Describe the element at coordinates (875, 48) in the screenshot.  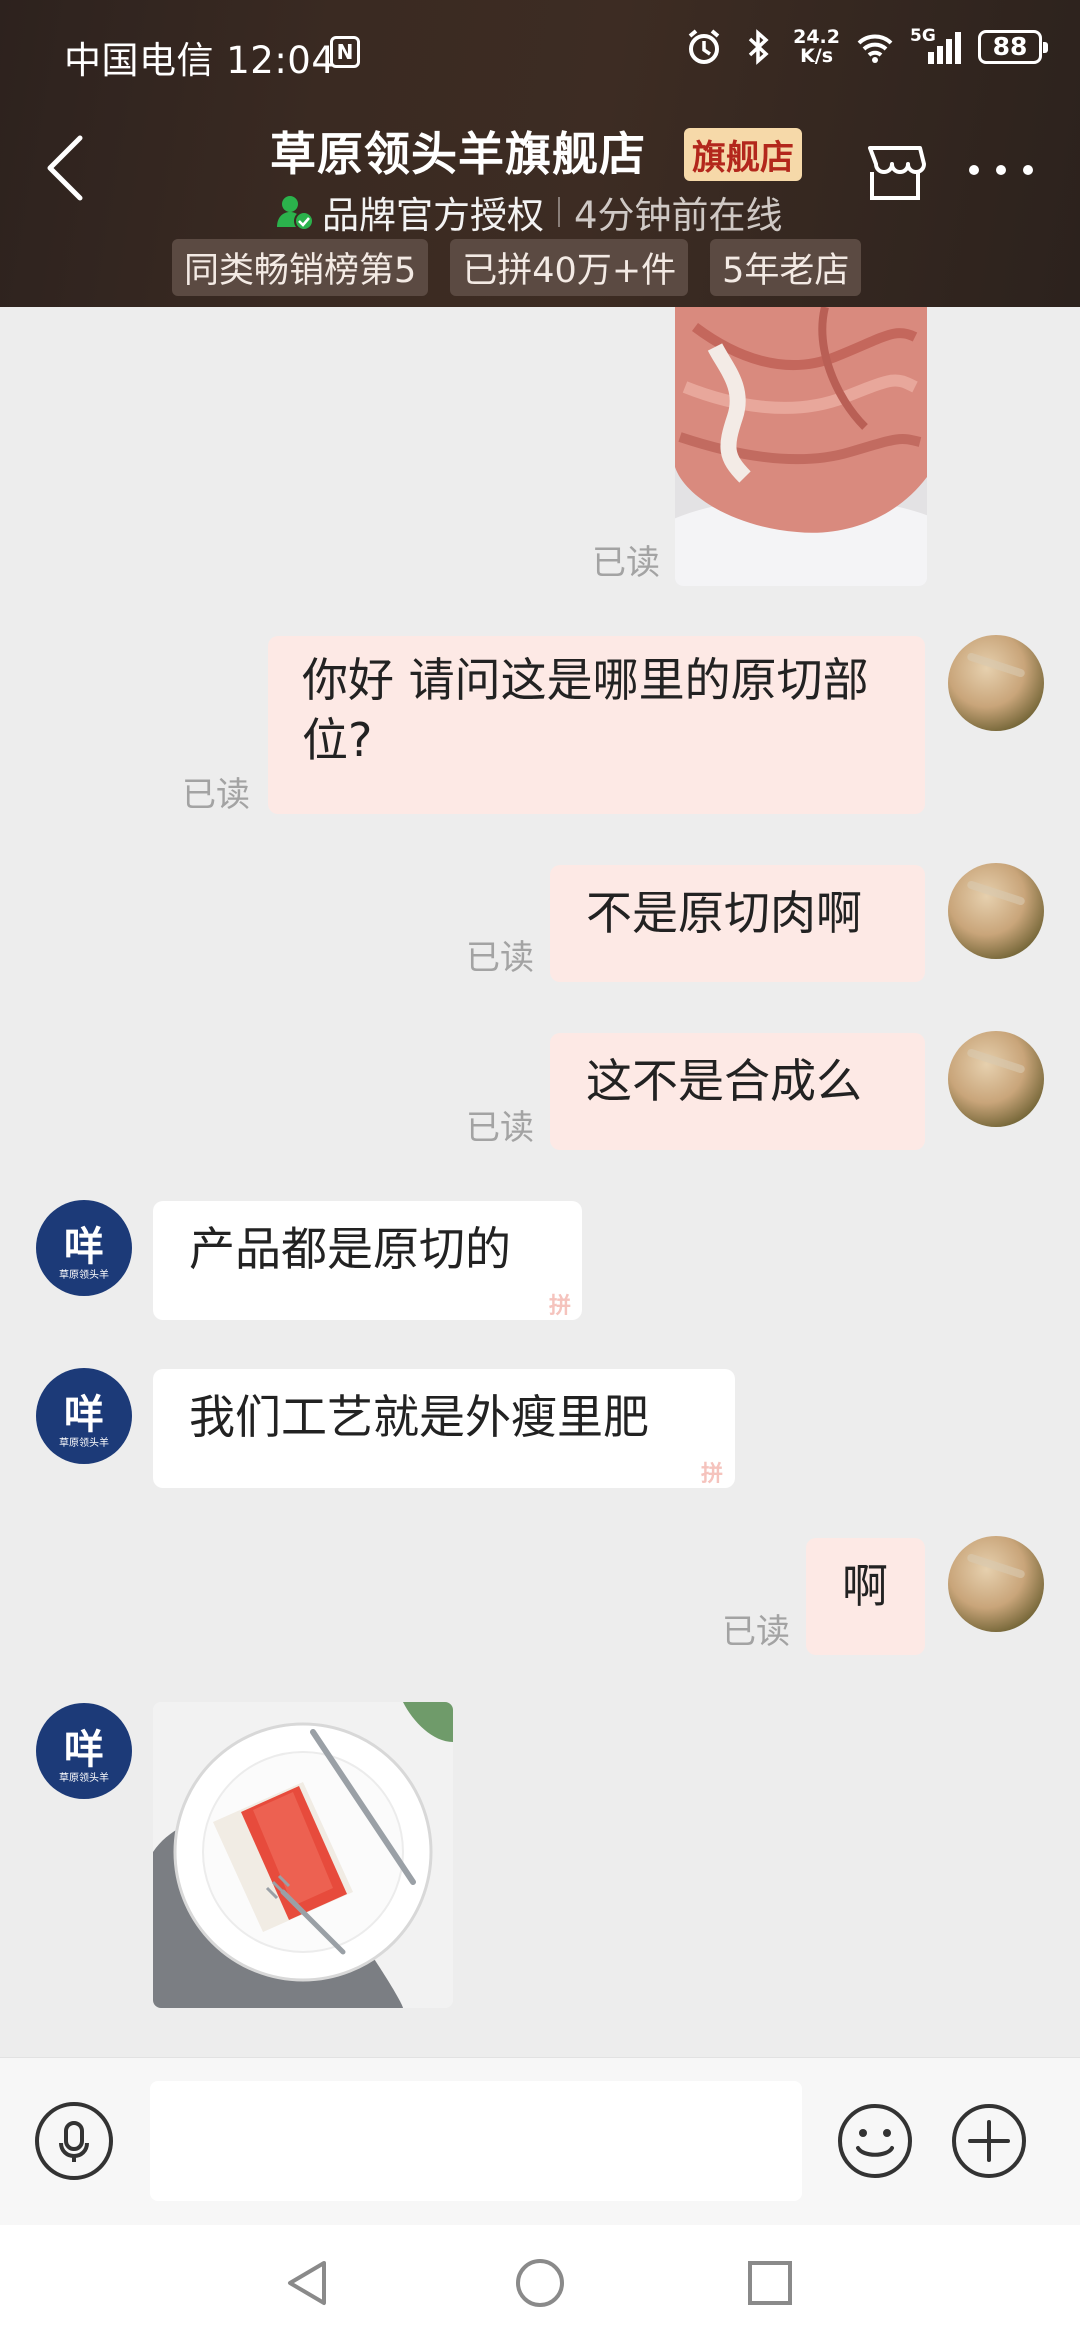
I see `wifi-icon` at that location.